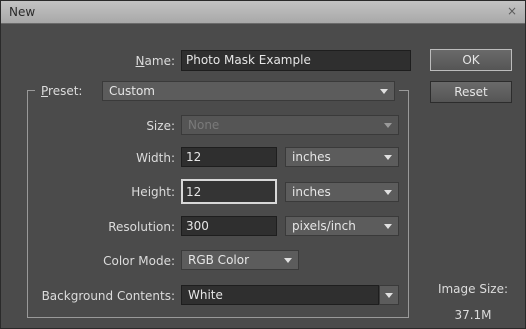 The width and height of the screenshot is (526, 329). Describe the element at coordinates (263, 12) in the screenshot. I see `title-bar: New ×` at that location.